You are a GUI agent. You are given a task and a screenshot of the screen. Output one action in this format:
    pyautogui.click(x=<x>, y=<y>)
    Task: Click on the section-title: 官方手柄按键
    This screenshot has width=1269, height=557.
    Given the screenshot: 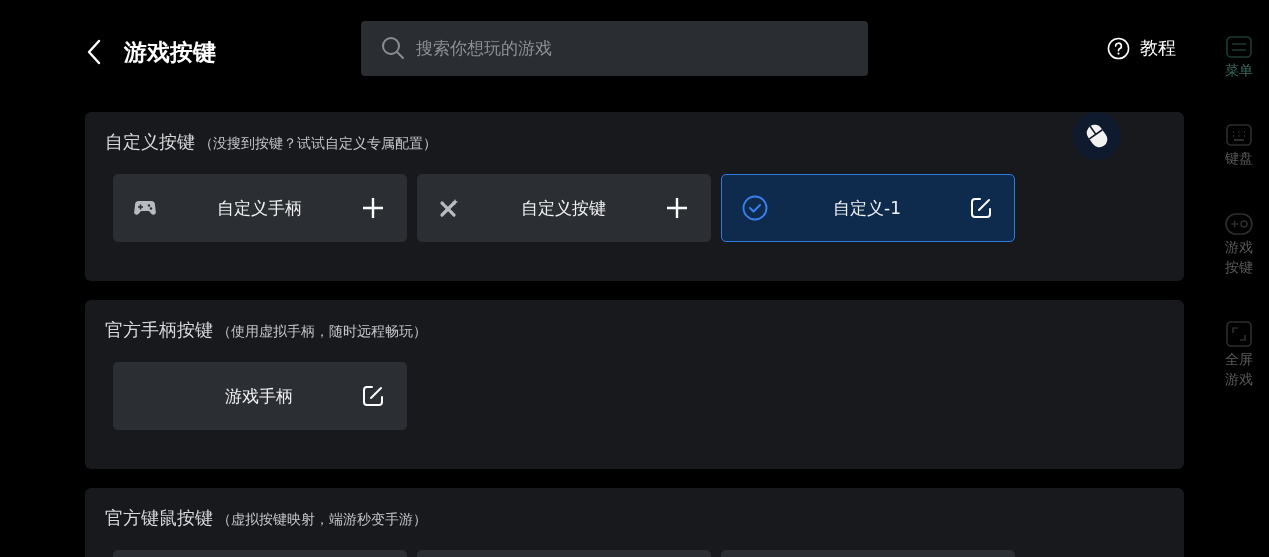 What is the action you would take?
    pyautogui.click(x=159, y=330)
    